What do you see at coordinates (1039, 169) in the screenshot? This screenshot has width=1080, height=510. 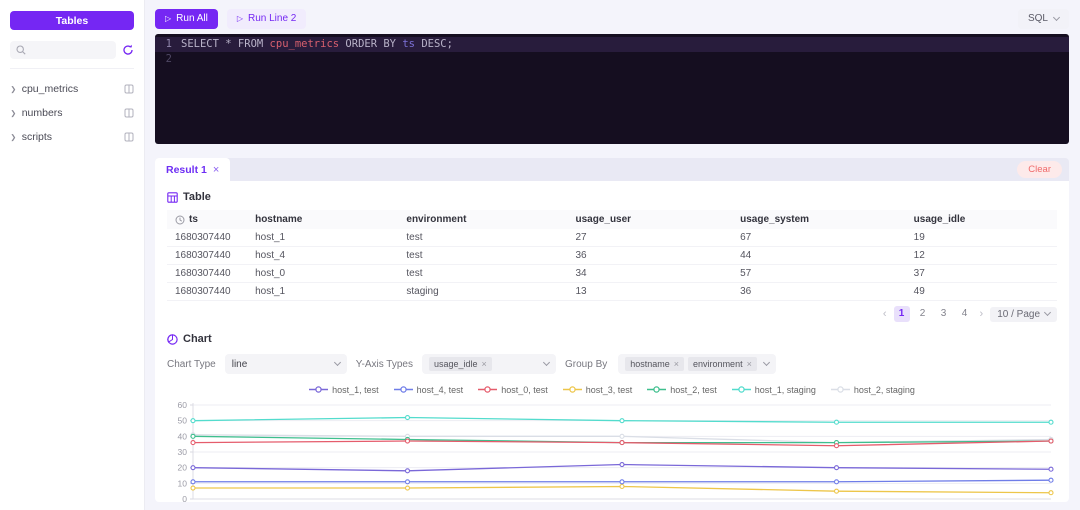 I see `clear-button: Clear` at bounding box center [1039, 169].